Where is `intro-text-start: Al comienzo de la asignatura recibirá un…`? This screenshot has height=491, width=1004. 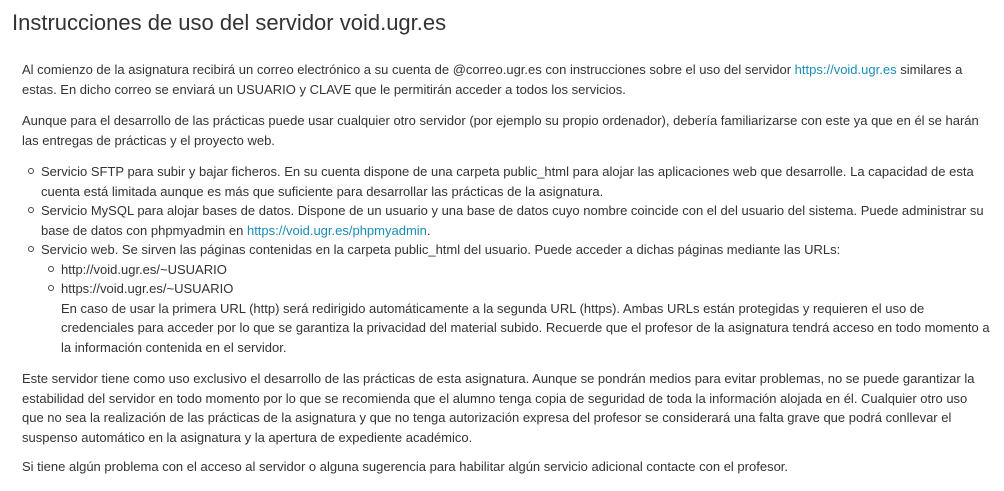 intro-text-start: Al comienzo de la asignatura recibirá un… is located at coordinates (408, 69).